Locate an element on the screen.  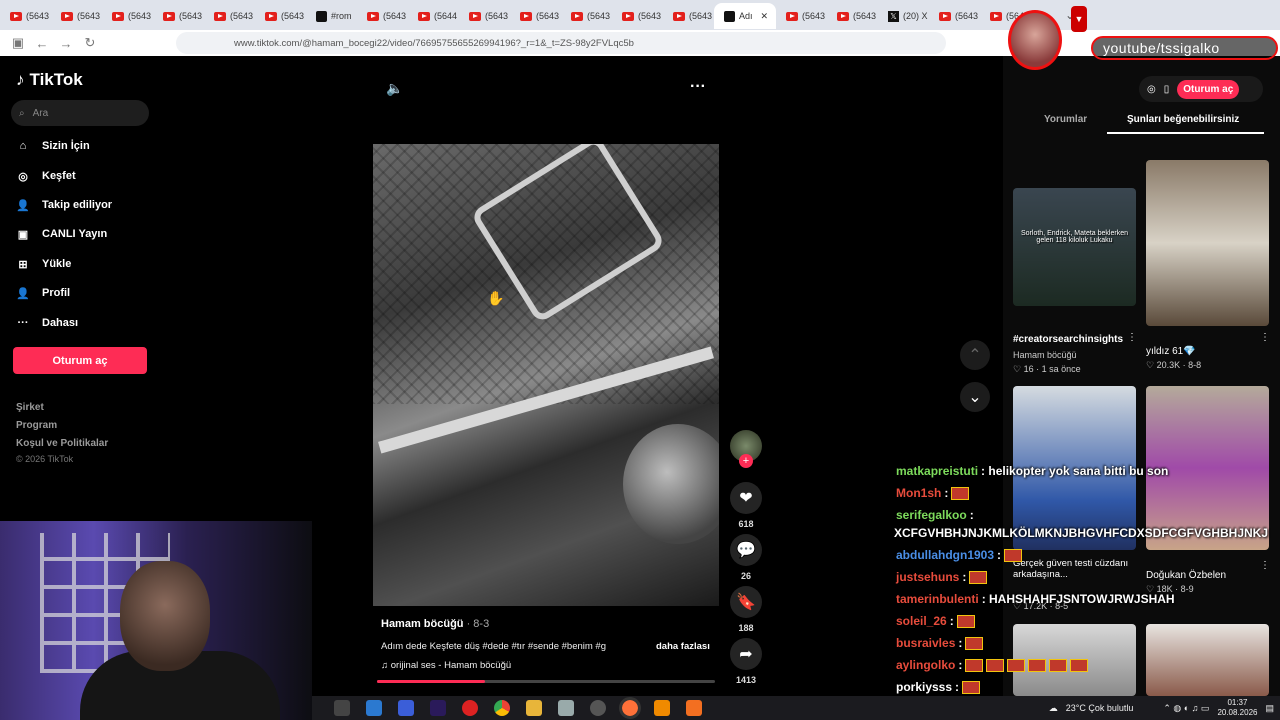
like-count: 618 is located at coordinates (746, 524).